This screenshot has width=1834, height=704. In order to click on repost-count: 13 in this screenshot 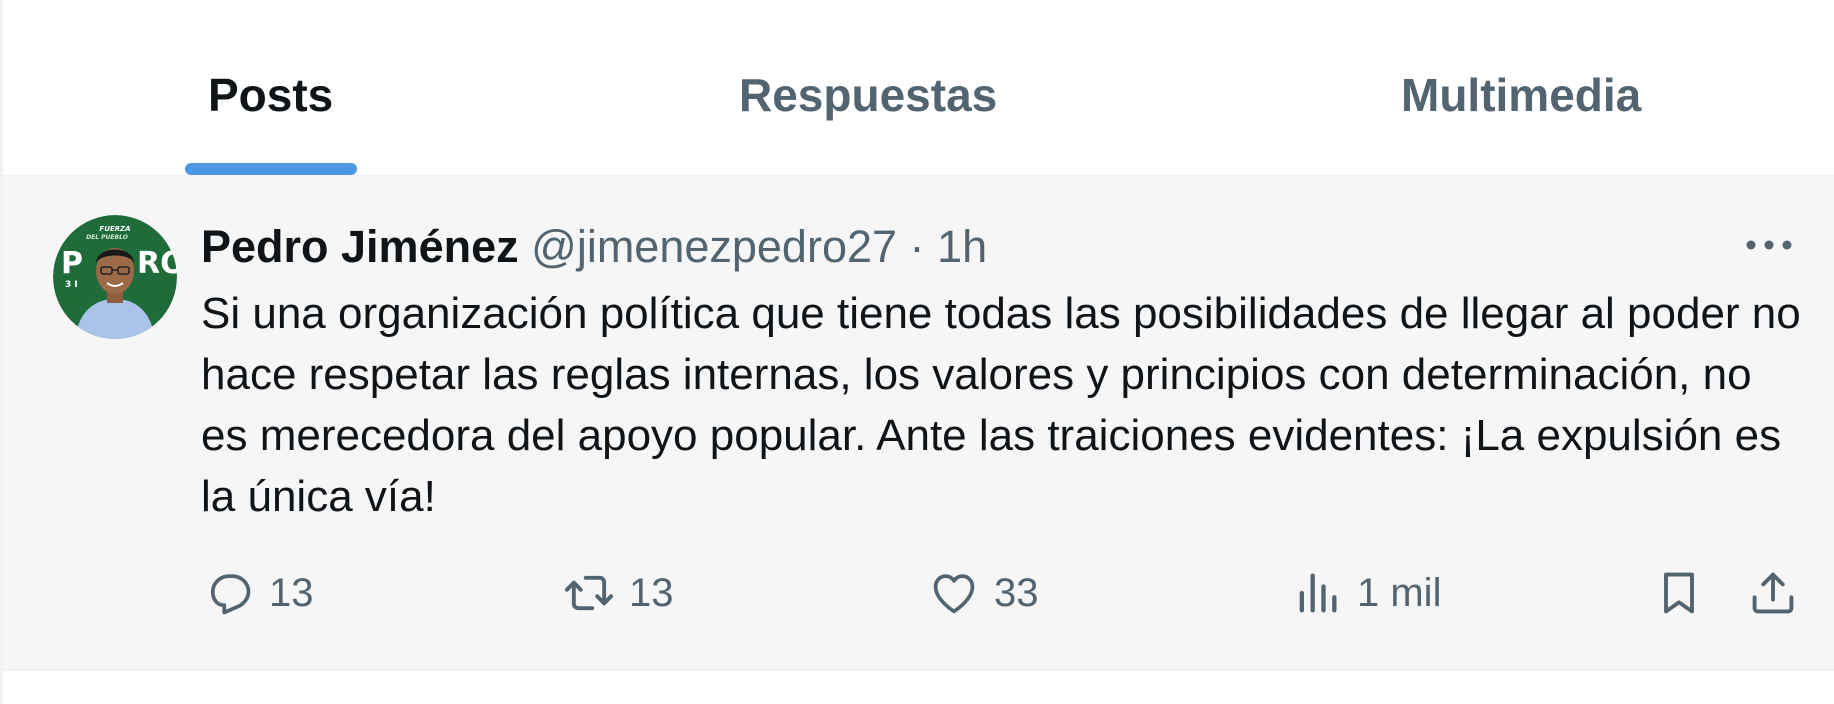, I will do `click(651, 592)`.